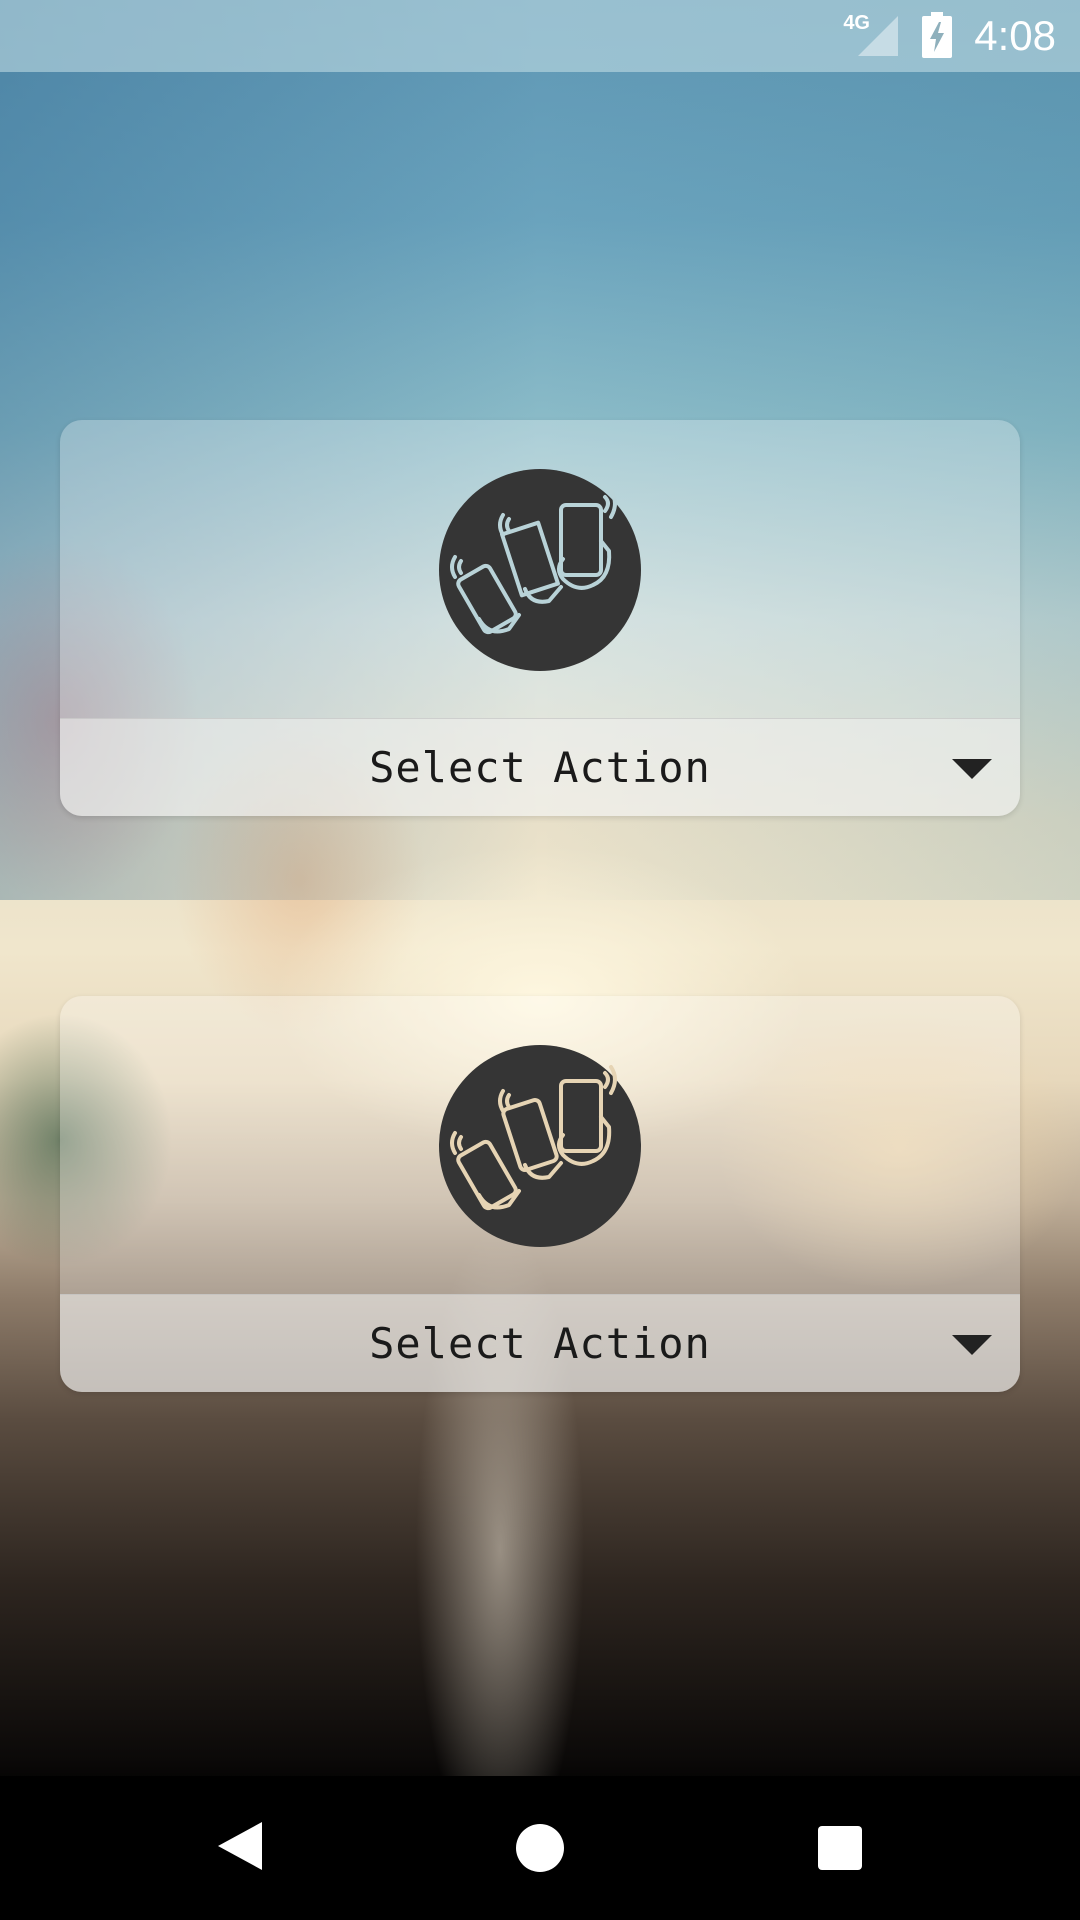 The width and height of the screenshot is (1080, 1920). Describe the element at coordinates (240, 1846) in the screenshot. I see `back-icon` at that location.